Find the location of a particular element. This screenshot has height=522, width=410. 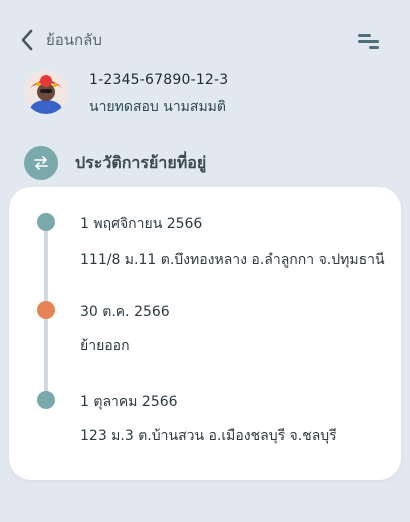

back-label: ย้อนกลับ is located at coordinates (74, 40).